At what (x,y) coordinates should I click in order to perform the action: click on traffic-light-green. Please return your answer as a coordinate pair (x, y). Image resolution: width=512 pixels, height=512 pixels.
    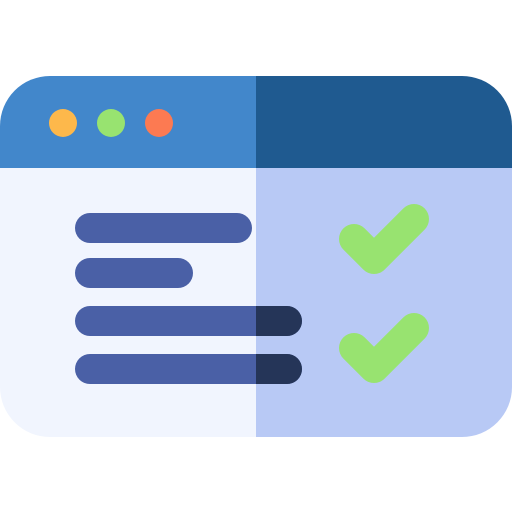
    Looking at the image, I should click on (111, 123).